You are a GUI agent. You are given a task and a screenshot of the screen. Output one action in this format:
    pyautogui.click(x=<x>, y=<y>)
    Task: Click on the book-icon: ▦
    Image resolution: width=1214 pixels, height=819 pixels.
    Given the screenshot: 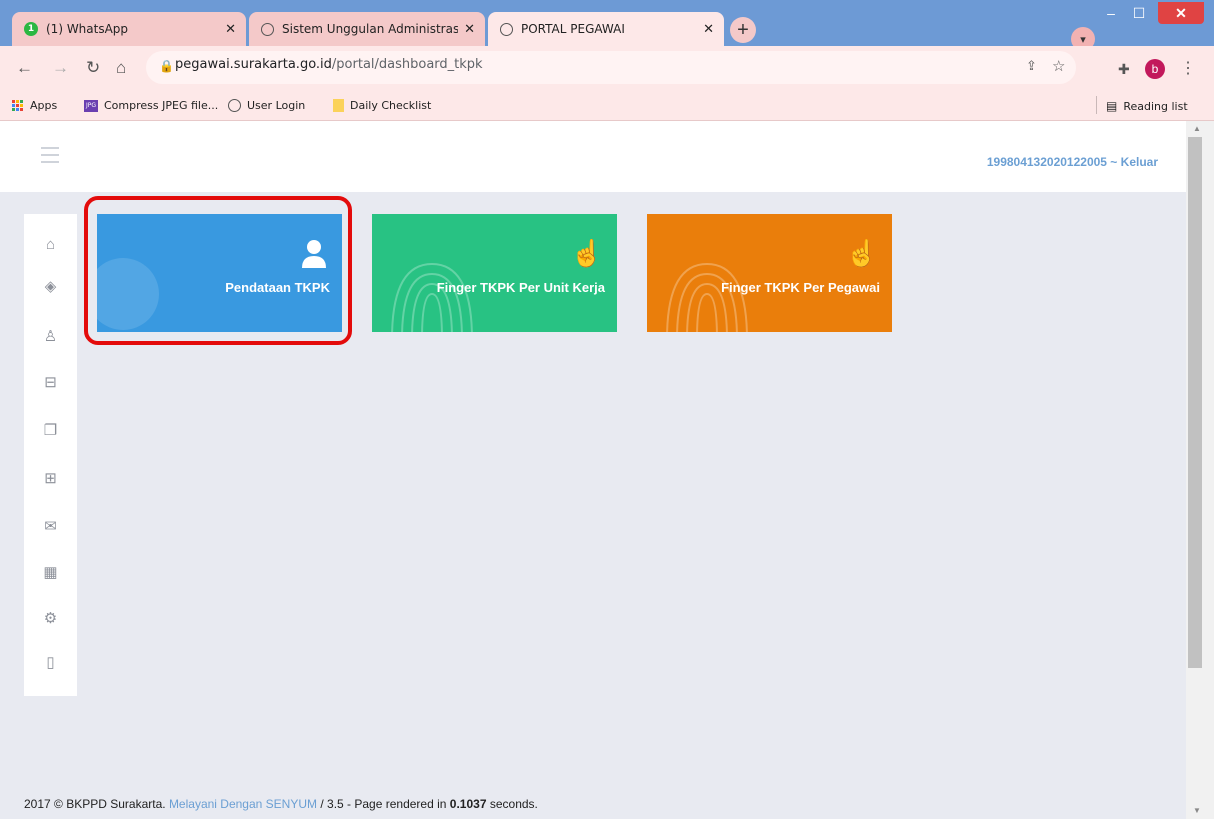 What is the action you would take?
    pyautogui.click(x=50, y=572)
    